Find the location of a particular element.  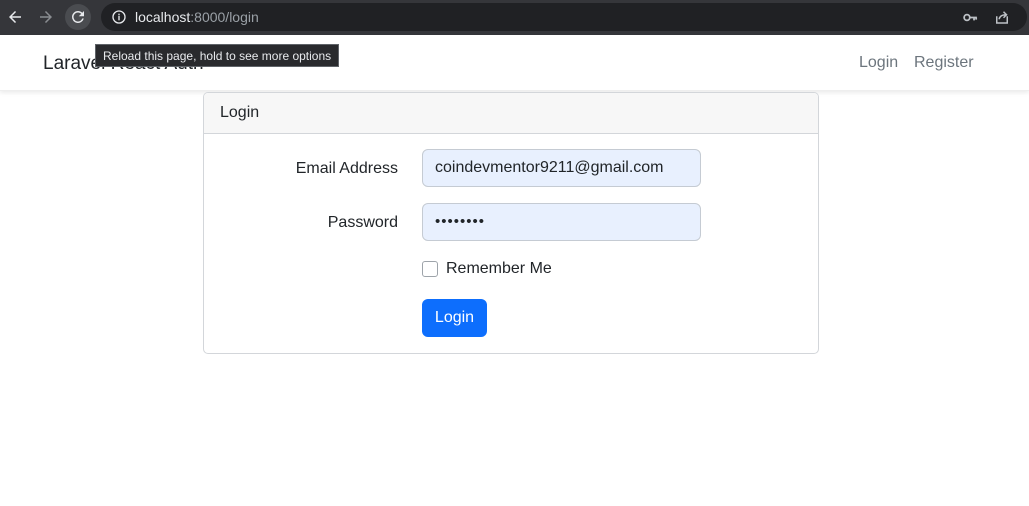

nav-register-link: Register is located at coordinates (944, 63).